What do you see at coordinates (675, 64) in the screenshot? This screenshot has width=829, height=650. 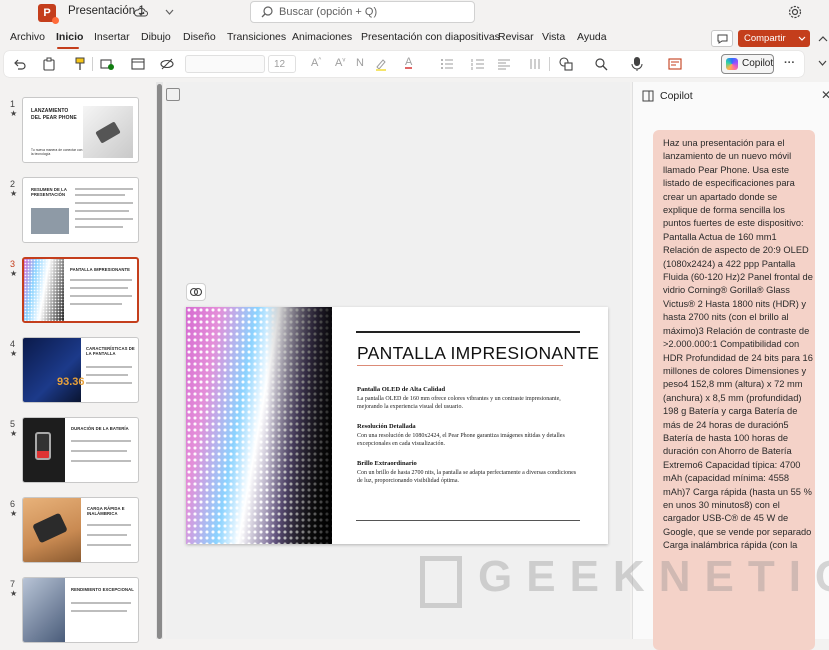 I see `designer-icon` at bounding box center [675, 64].